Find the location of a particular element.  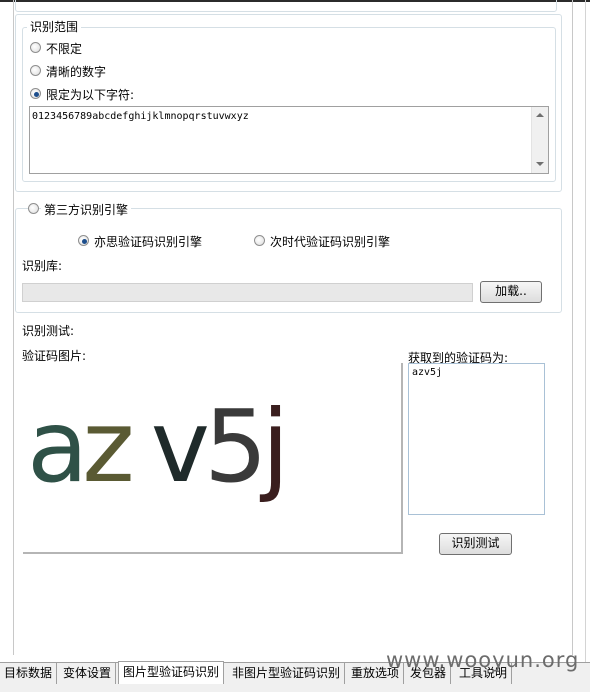

test-title: 识别测试: is located at coordinates (48, 331).